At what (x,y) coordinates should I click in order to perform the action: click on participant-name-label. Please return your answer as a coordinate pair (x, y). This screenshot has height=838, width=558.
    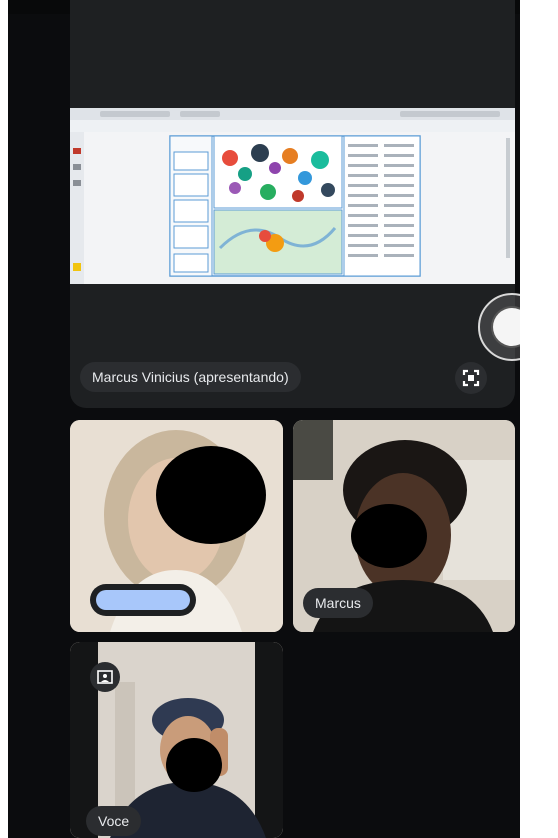
    Looking at the image, I should click on (143, 600).